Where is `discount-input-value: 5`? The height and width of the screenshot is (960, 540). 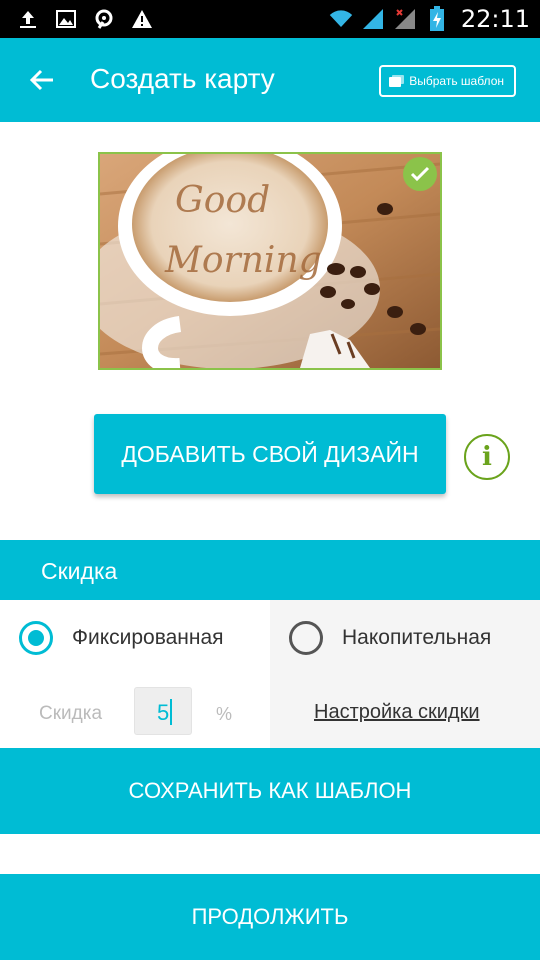
discount-input-value: 5 is located at coordinates (163, 712).